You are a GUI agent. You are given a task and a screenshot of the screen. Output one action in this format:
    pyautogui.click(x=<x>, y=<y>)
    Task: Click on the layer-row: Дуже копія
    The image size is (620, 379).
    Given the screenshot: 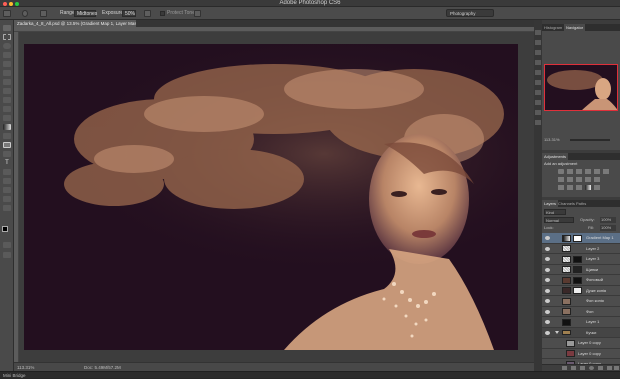 What is the action you would take?
    pyautogui.click(x=581, y=290)
    